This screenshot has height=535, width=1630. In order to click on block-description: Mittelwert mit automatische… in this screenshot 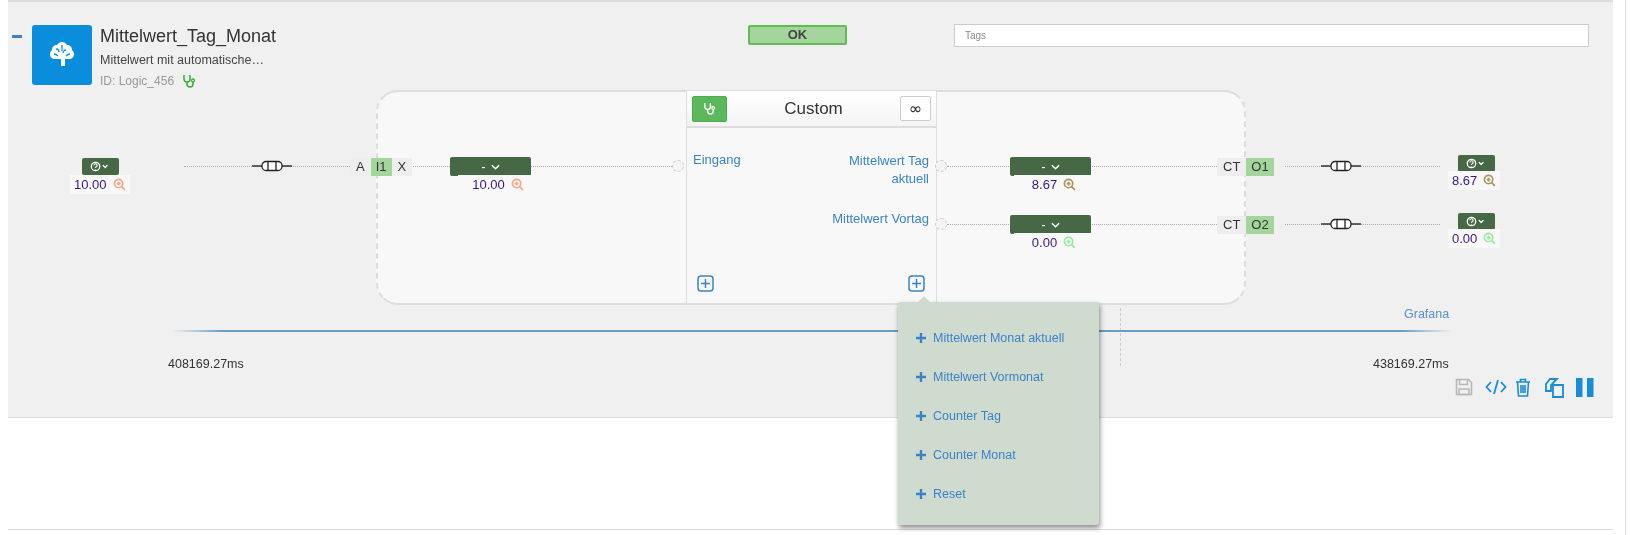, I will do `click(182, 60)`.